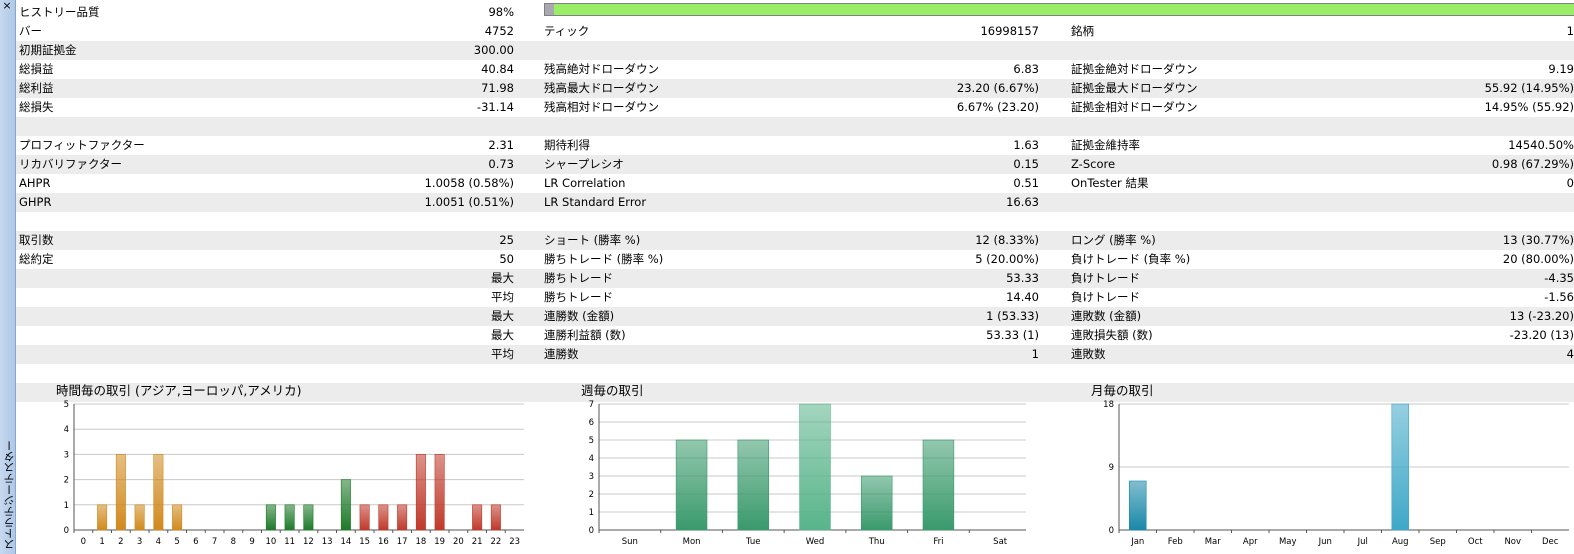  I want to click on strategy-tester-sidebar: × ストラテジーテスター, so click(8, 277).